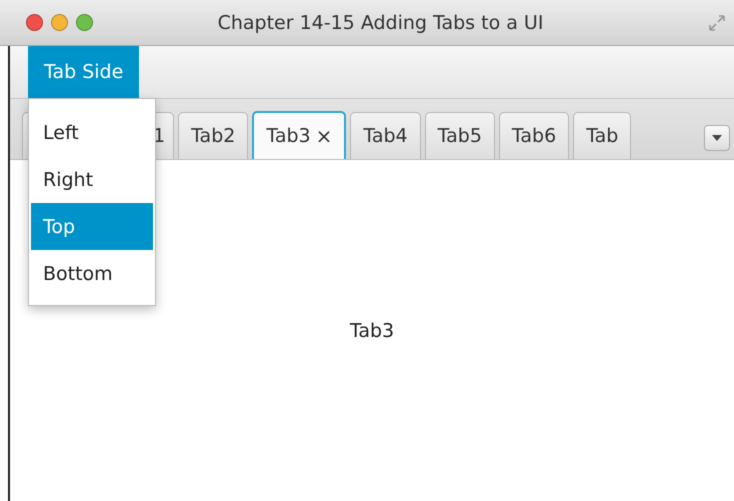  Describe the element at coordinates (84, 22) in the screenshot. I see `zoom-button` at that location.